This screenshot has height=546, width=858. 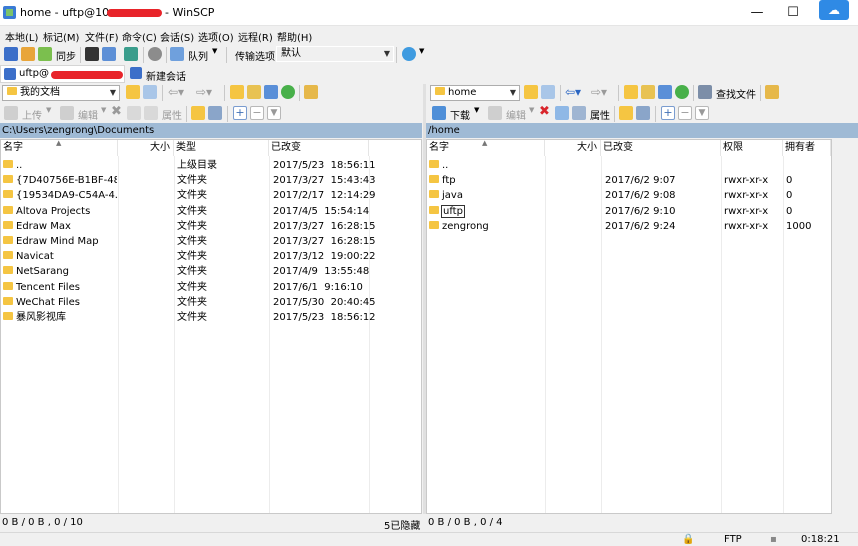 What do you see at coordinates (211, 130) in the screenshot?
I see `left-path-bar: C:\Users\zengrong\Documents` at bounding box center [211, 130].